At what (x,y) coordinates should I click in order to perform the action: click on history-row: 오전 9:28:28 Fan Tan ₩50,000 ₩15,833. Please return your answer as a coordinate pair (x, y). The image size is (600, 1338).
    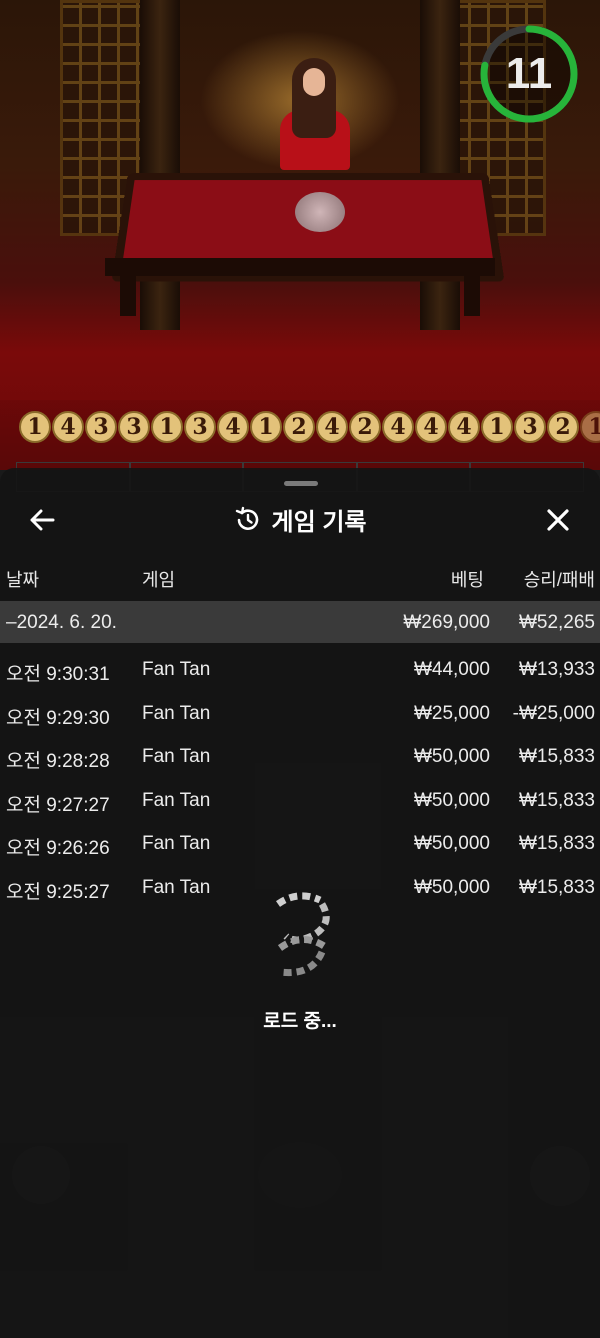
    Looking at the image, I should click on (300, 756).